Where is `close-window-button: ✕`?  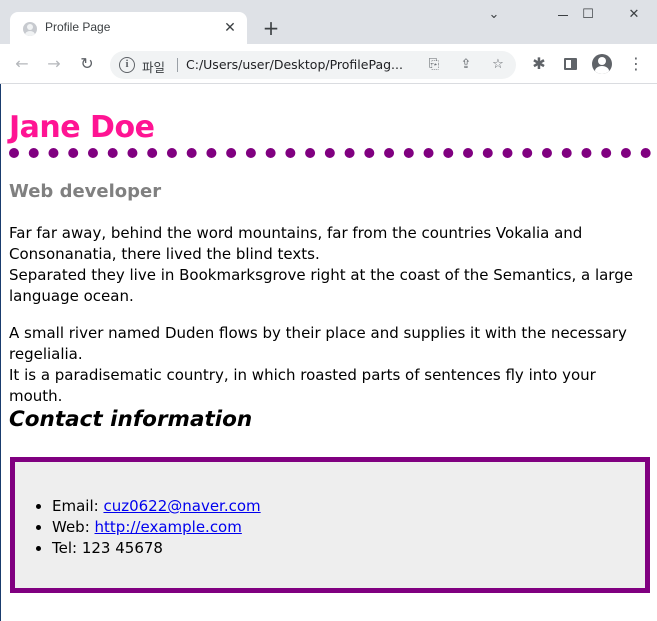
close-window-button: ✕ is located at coordinates (634, 15).